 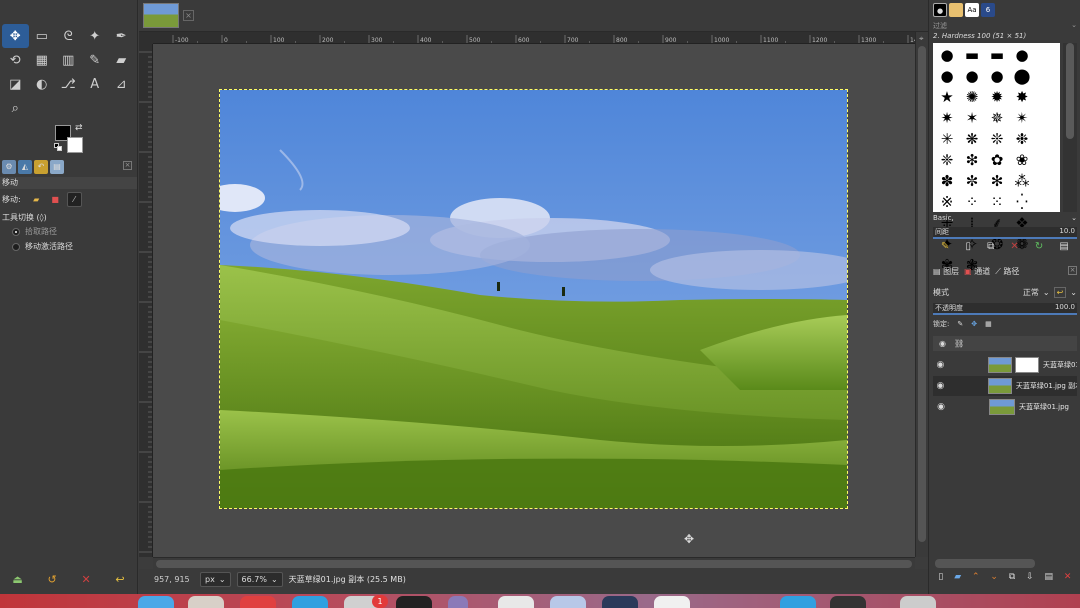 I want to click on brush-preset: ❇, so click(x=972, y=160).